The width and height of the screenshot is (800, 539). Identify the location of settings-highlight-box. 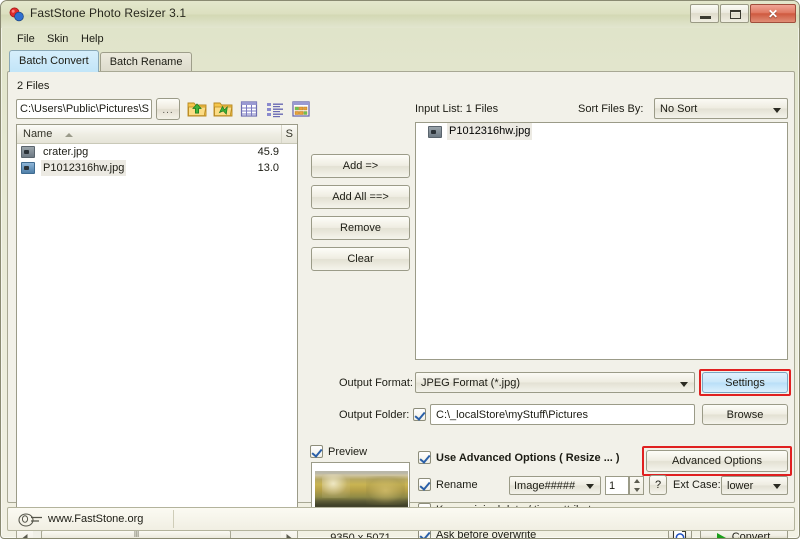
(745, 382).